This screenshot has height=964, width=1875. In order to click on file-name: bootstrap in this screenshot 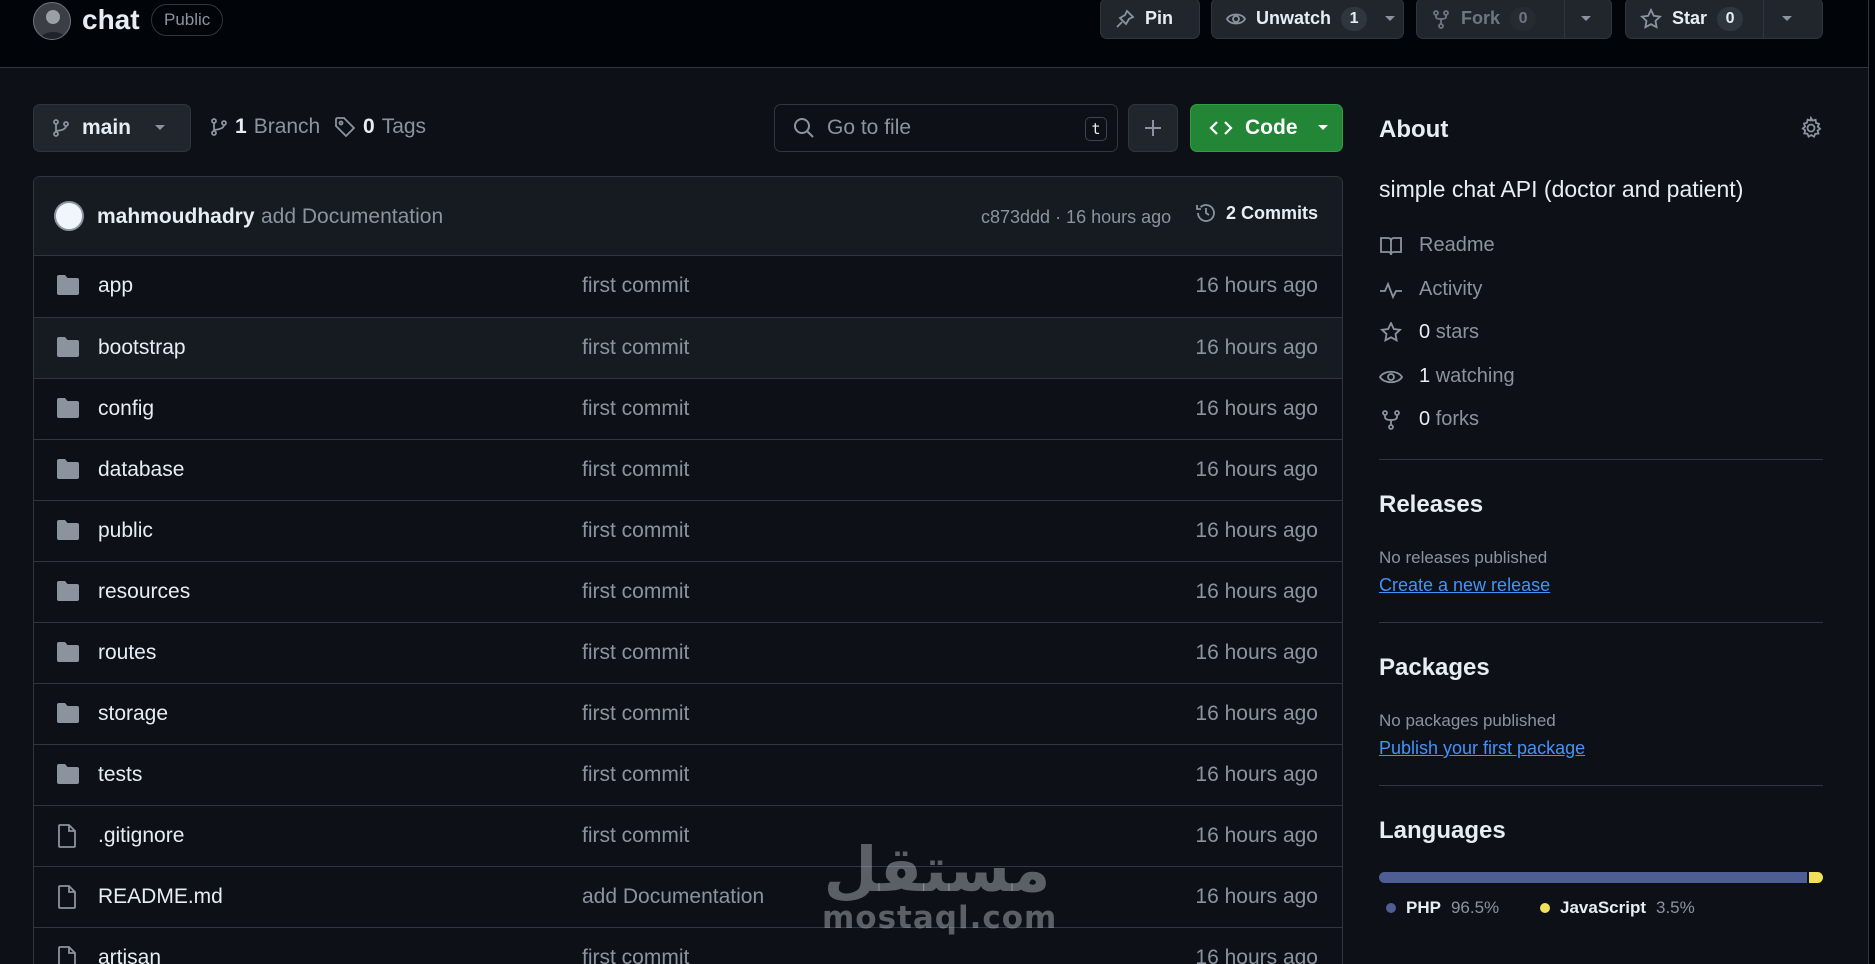, I will do `click(142, 348)`.